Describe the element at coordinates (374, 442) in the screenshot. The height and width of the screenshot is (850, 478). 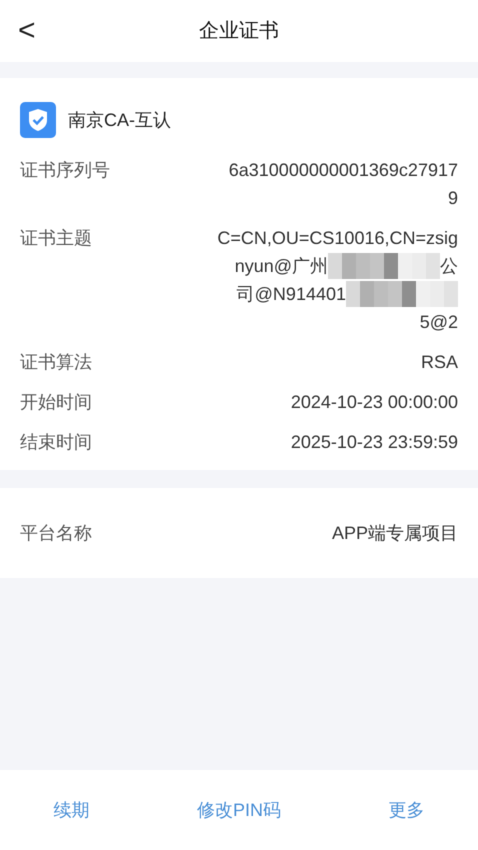
I see `field-value: 2025-10-23 23:59:59` at that location.